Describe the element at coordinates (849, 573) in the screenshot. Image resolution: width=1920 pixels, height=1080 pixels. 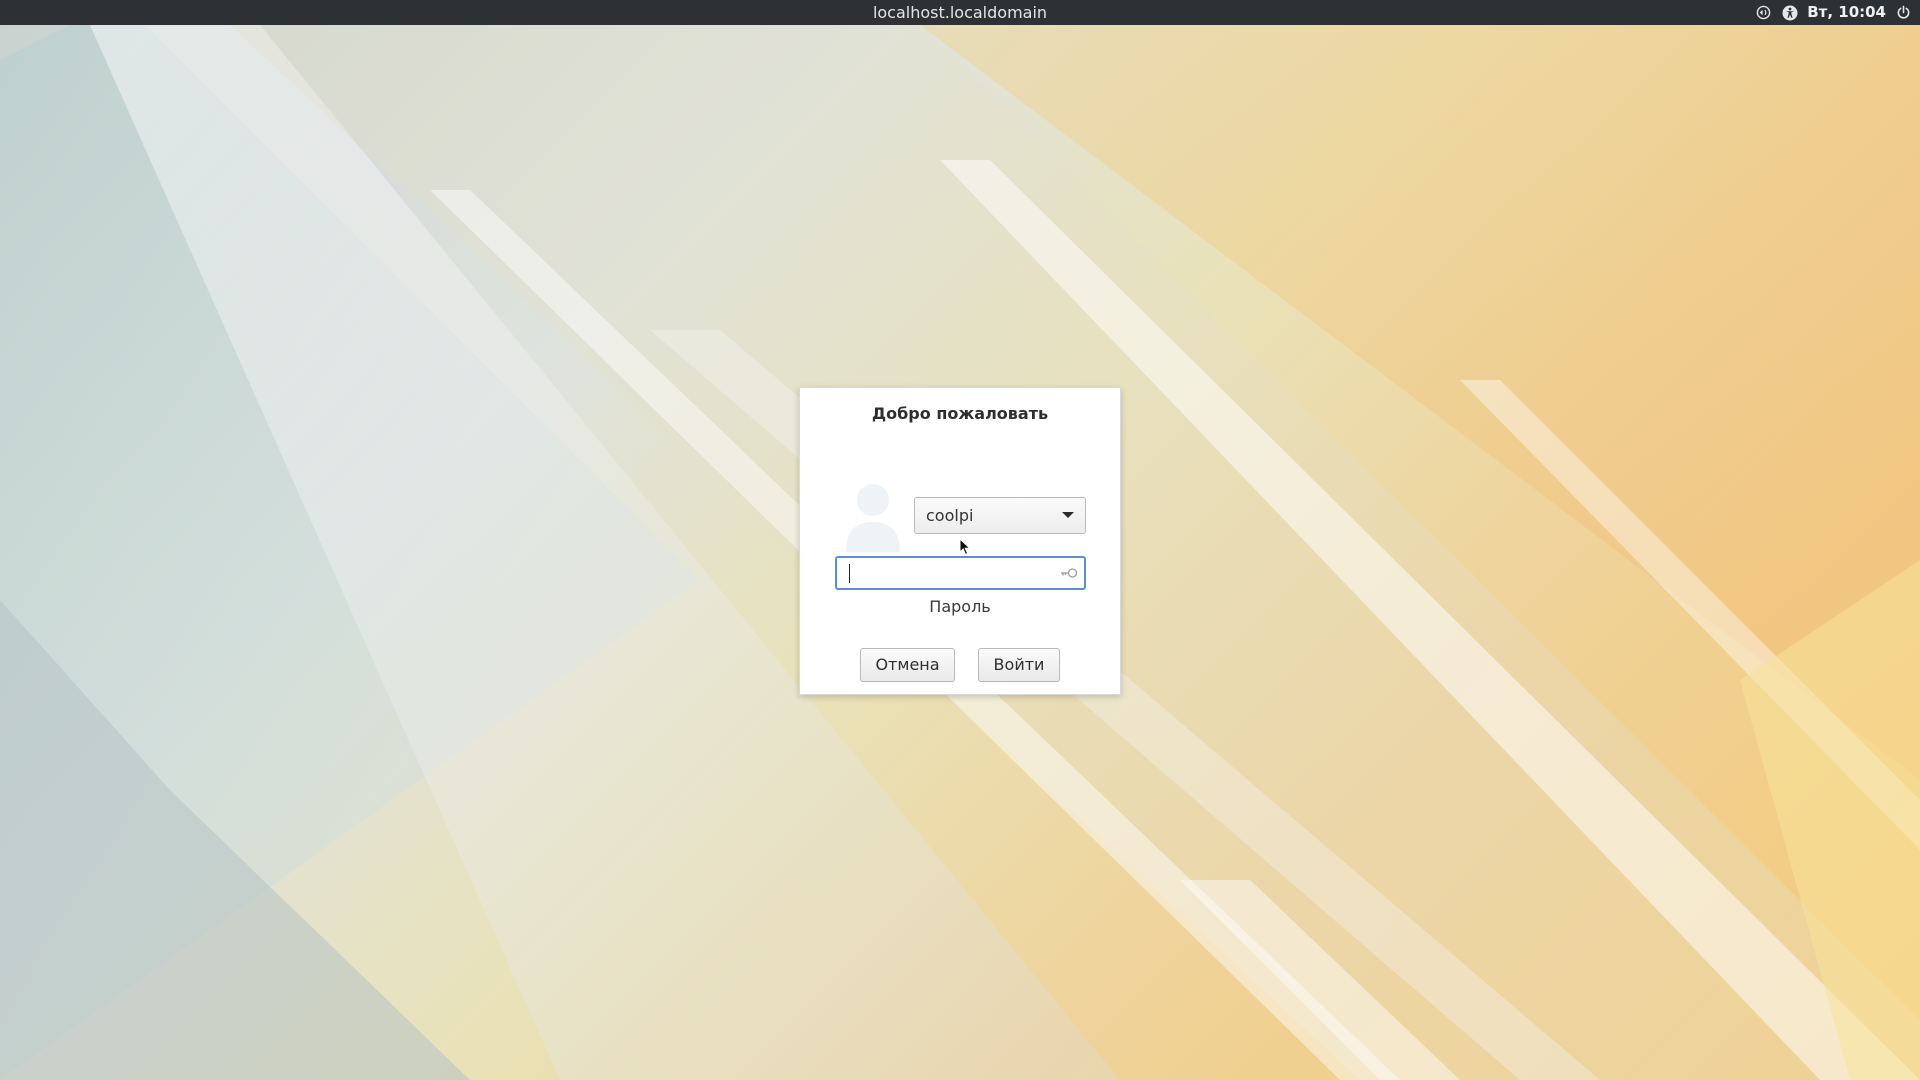
I see `text-caret` at that location.